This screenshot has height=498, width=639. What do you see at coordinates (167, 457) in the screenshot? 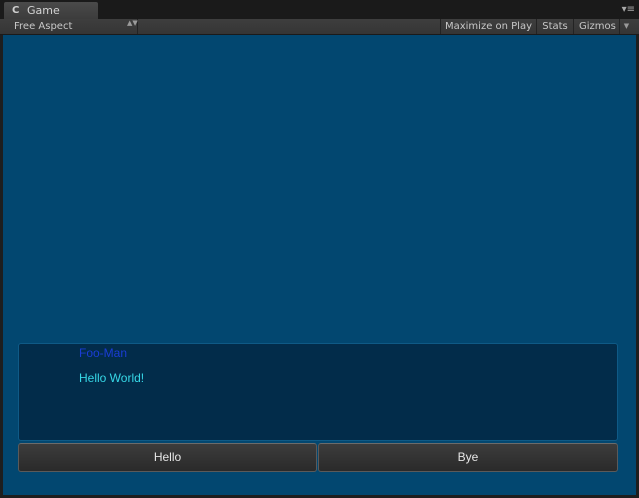
I see `hello-button: Hello` at bounding box center [167, 457].